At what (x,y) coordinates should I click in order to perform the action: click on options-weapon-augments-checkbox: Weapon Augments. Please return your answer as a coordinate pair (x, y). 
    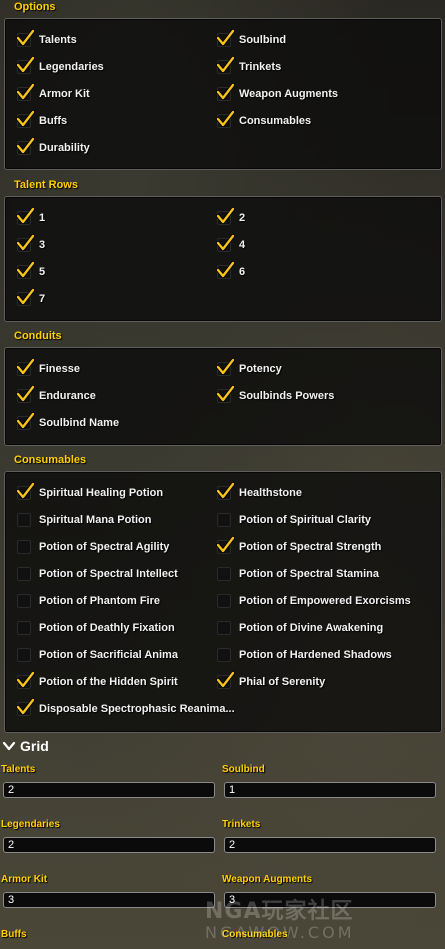
    Looking at the image, I should click on (277, 93).